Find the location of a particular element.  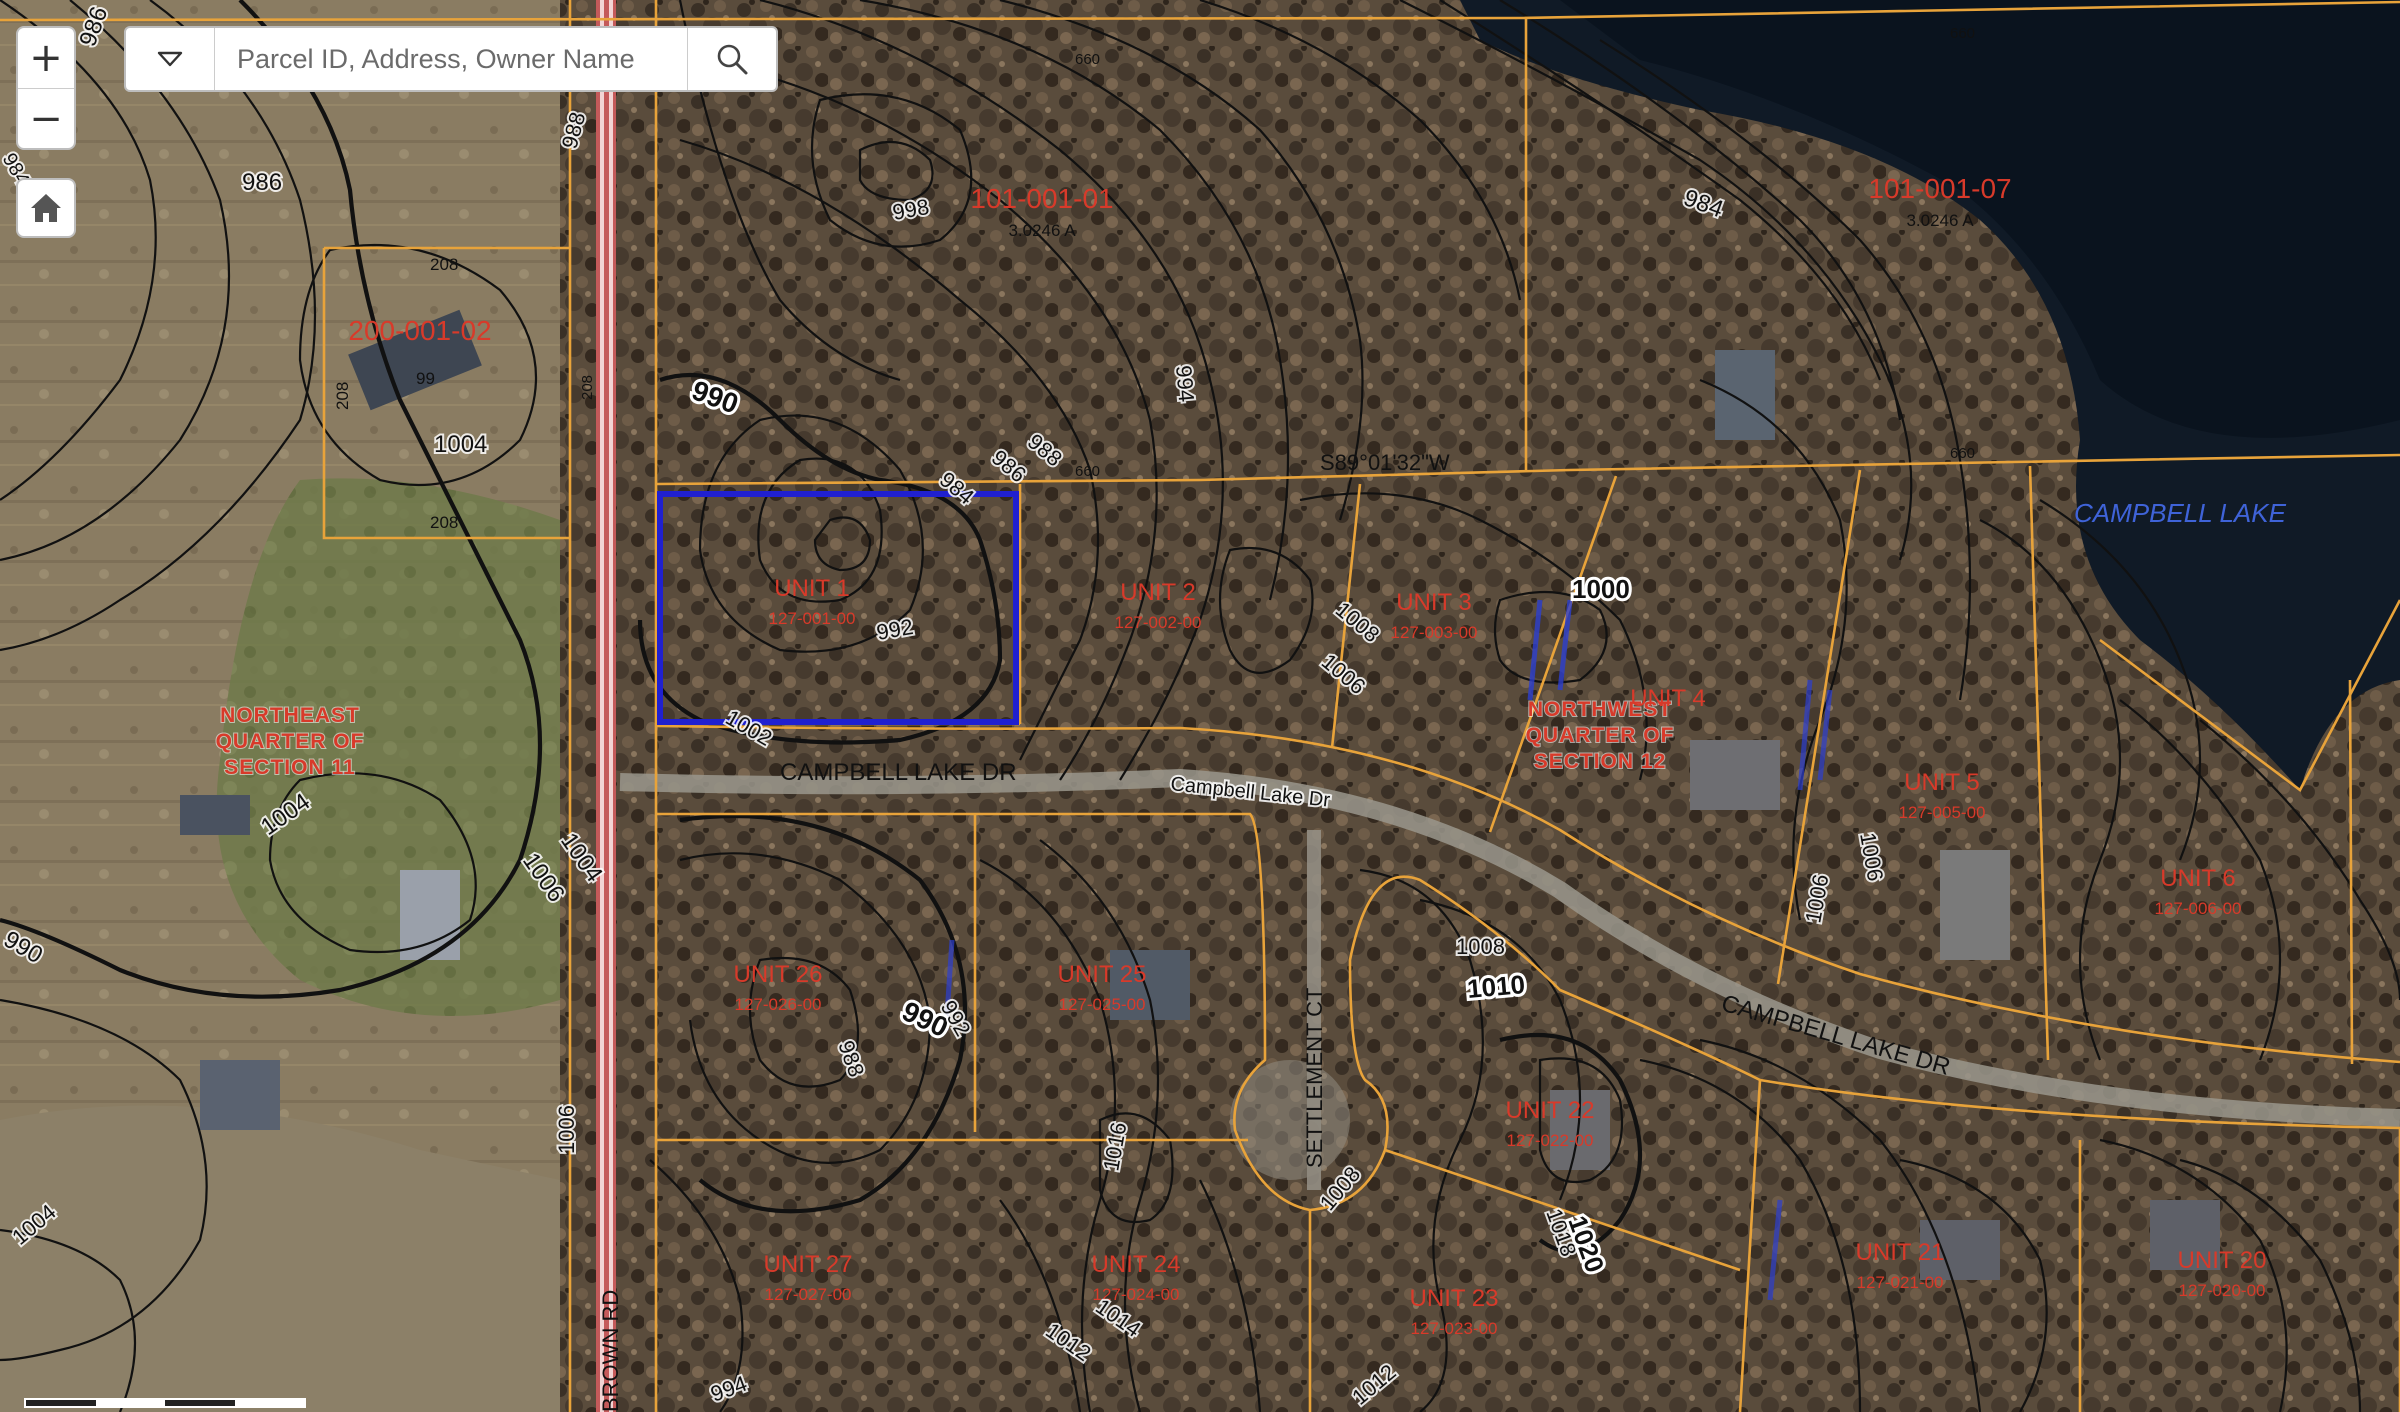

search-input is located at coordinates (451, 59).